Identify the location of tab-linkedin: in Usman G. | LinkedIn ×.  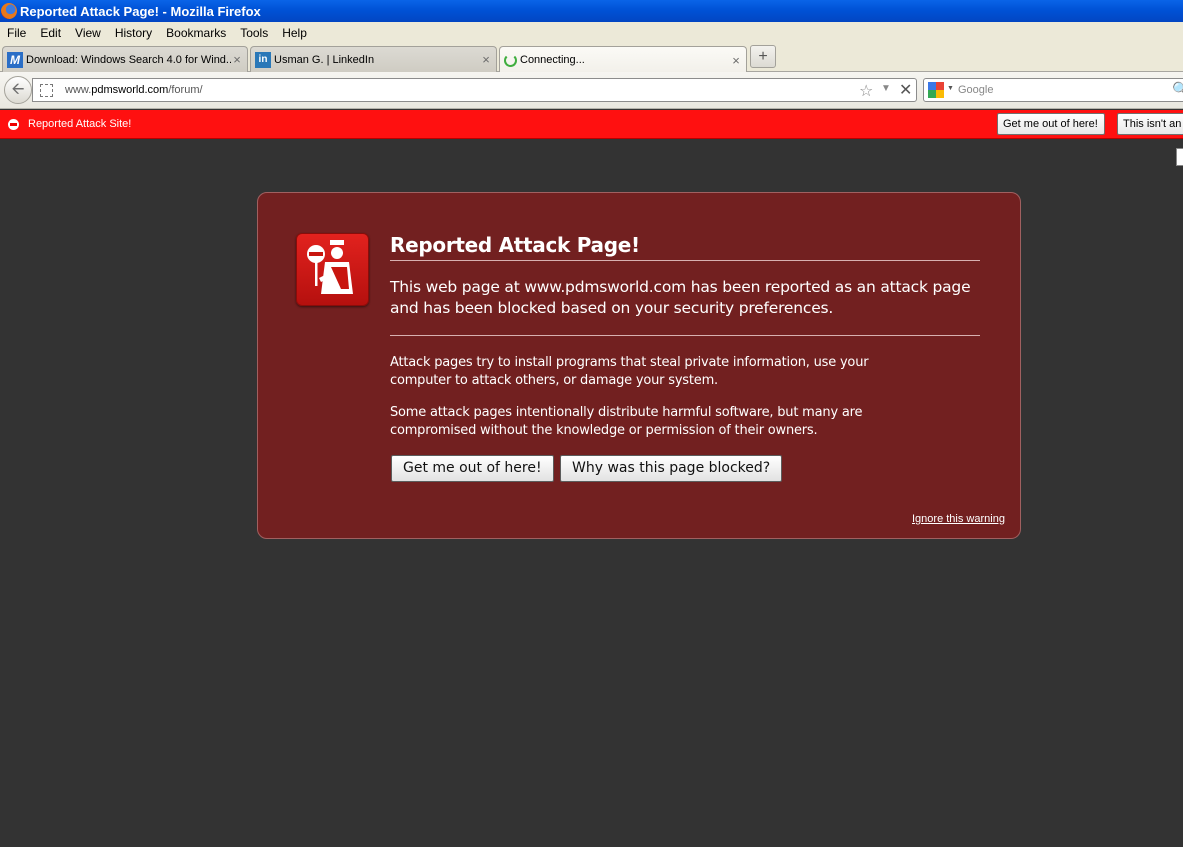
(373, 59).